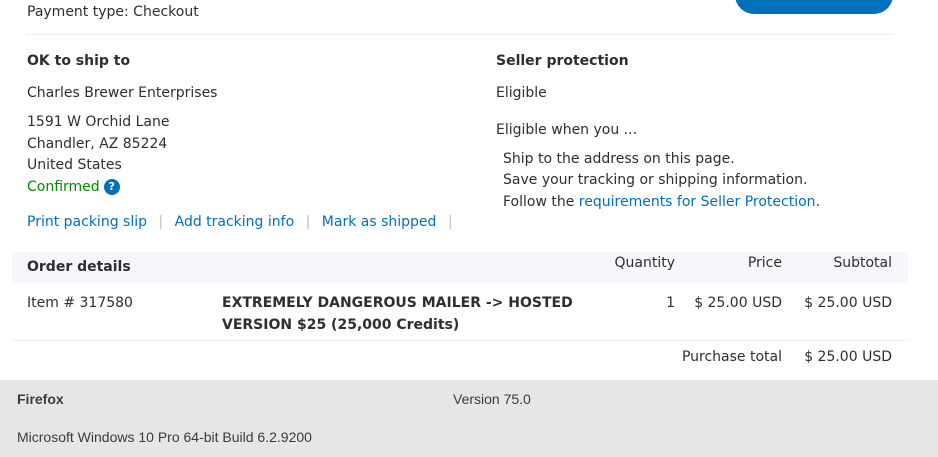  Describe the element at coordinates (814, 7) in the screenshot. I see `primary-action-button` at that location.